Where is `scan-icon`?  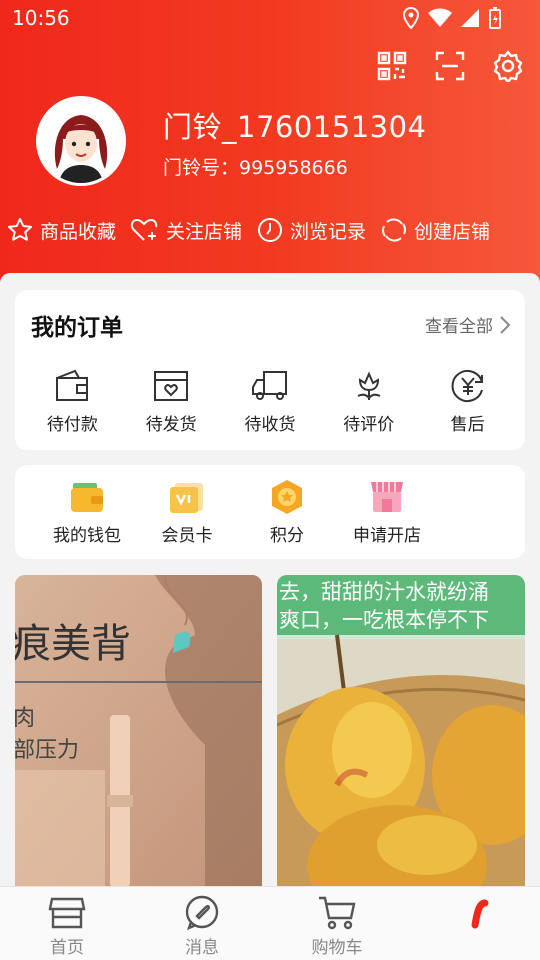
scan-icon is located at coordinates (450, 66).